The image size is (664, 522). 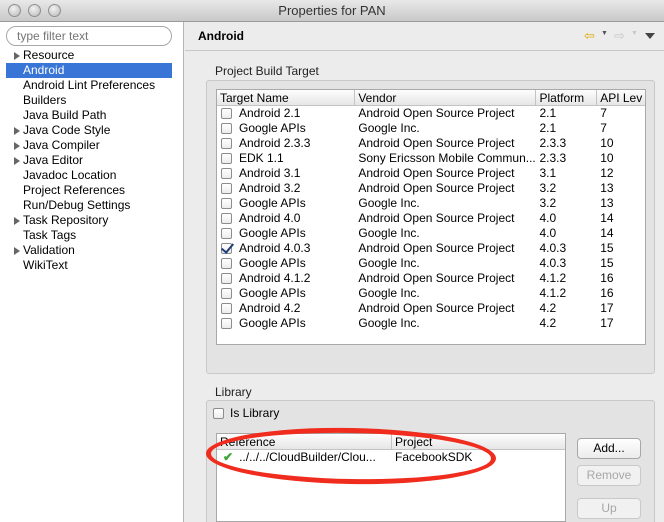 I want to click on sidebar-item-label: Validation, so click(x=49, y=250).